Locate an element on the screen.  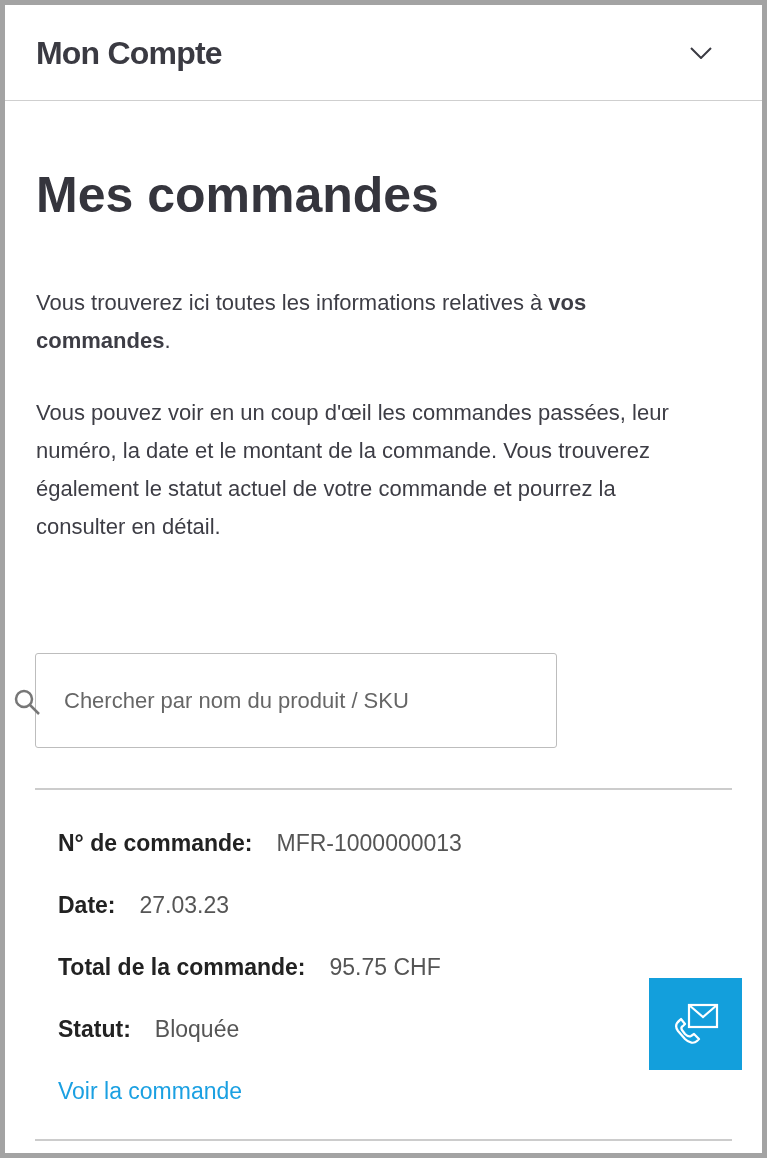
order-field-label: Date: is located at coordinates (87, 905).